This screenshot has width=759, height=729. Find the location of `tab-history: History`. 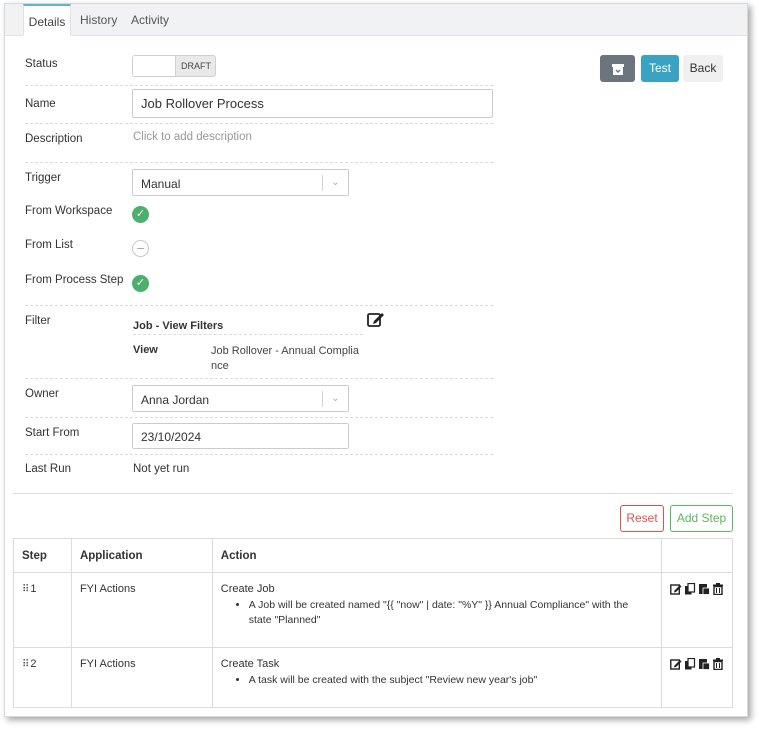

tab-history: History is located at coordinates (98, 20).